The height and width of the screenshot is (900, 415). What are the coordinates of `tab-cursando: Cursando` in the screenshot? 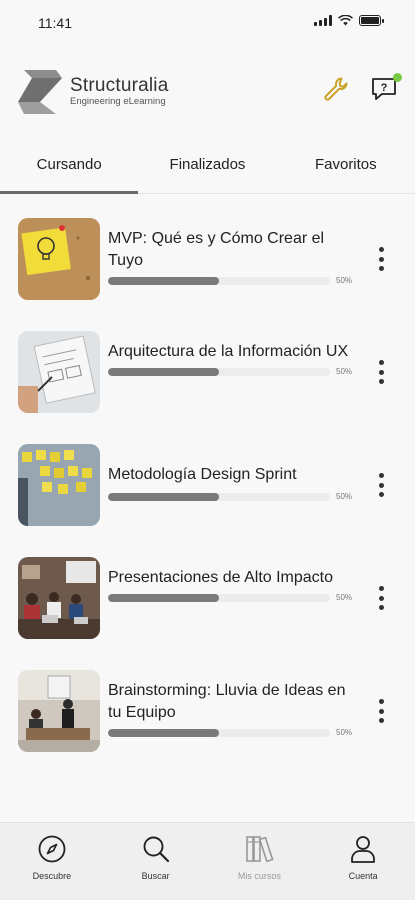 It's located at (69, 164).